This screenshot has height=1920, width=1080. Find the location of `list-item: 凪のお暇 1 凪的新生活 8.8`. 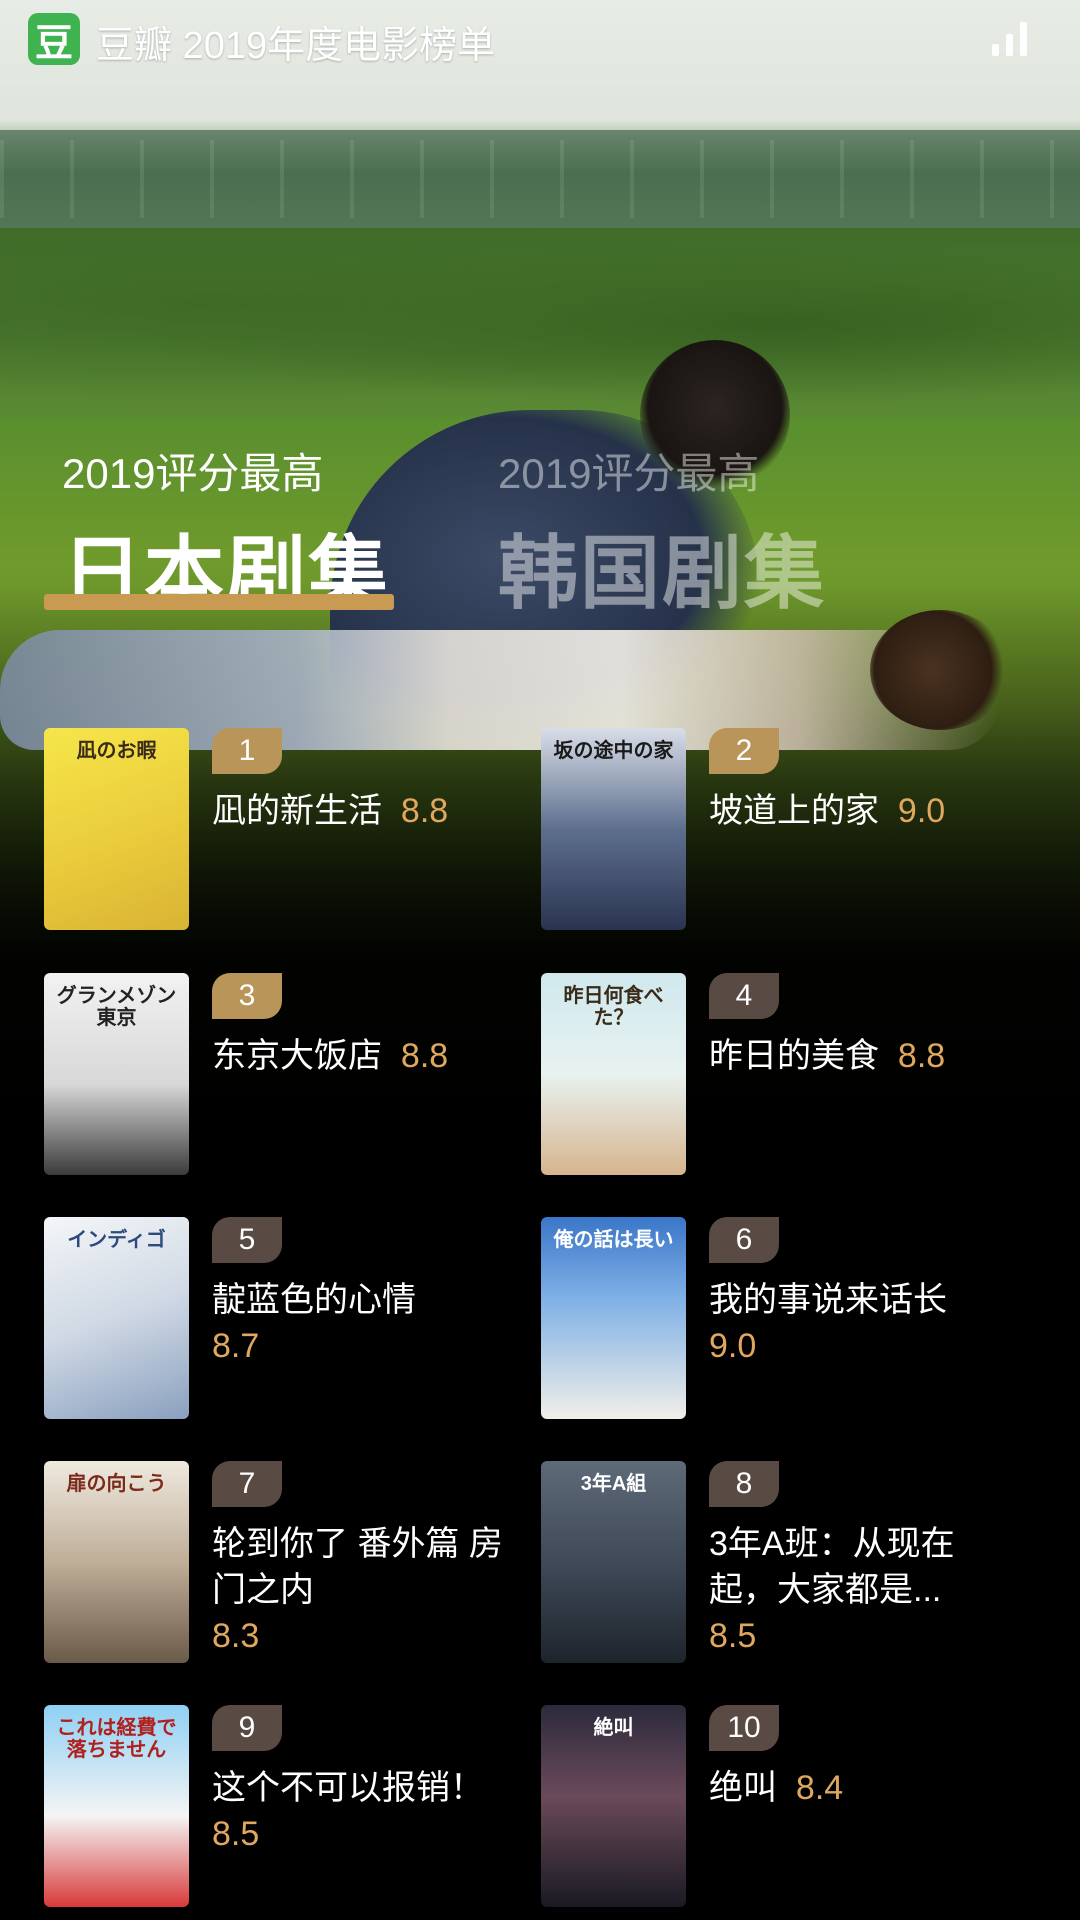

list-item: 凪のお暇 1 凪的新生活 8.8 is located at coordinates (294, 830).